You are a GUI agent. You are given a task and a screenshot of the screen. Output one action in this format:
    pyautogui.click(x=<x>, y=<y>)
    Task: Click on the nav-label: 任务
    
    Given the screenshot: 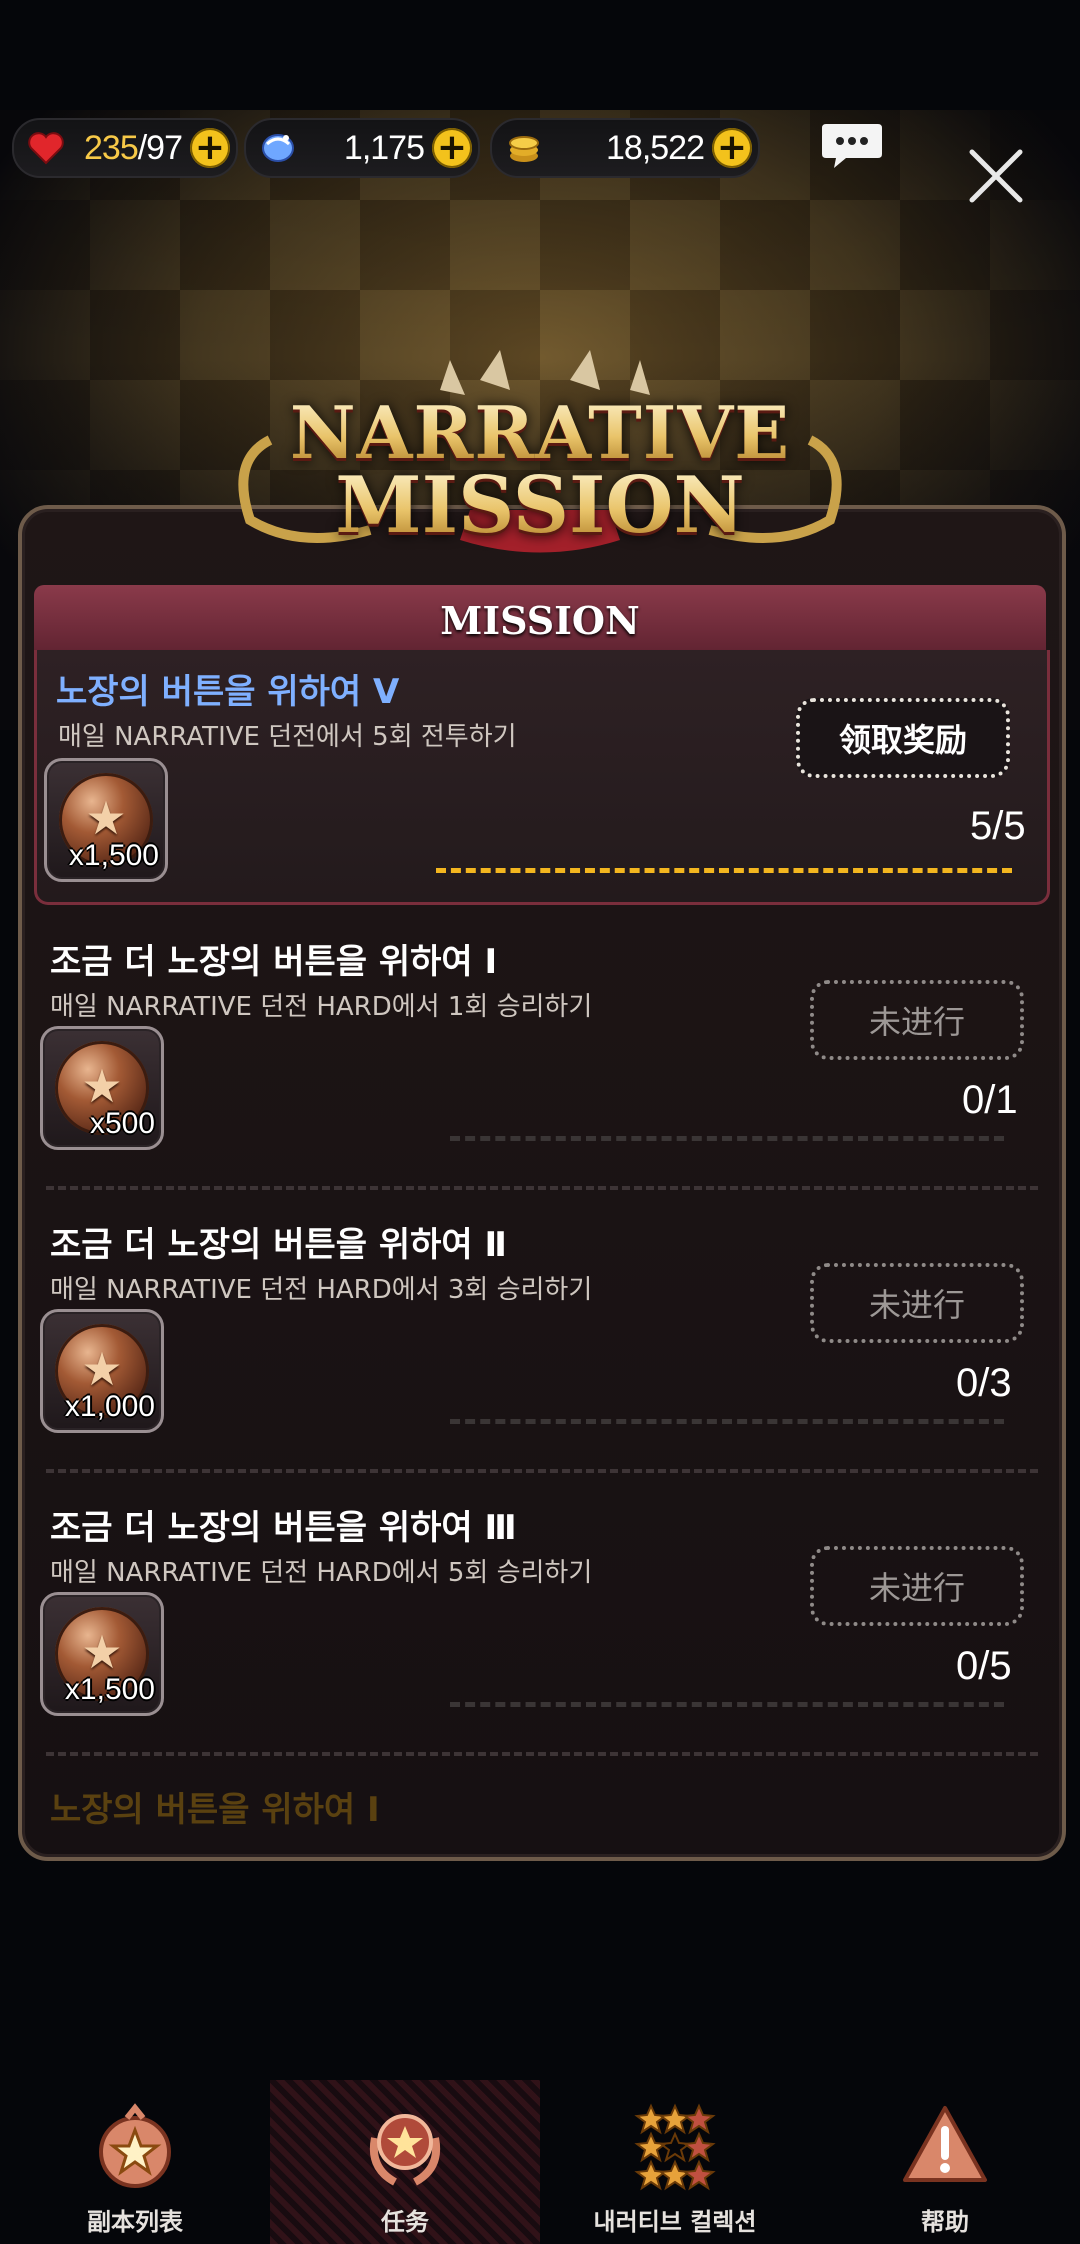 What is the action you would take?
    pyautogui.click(x=405, y=2222)
    